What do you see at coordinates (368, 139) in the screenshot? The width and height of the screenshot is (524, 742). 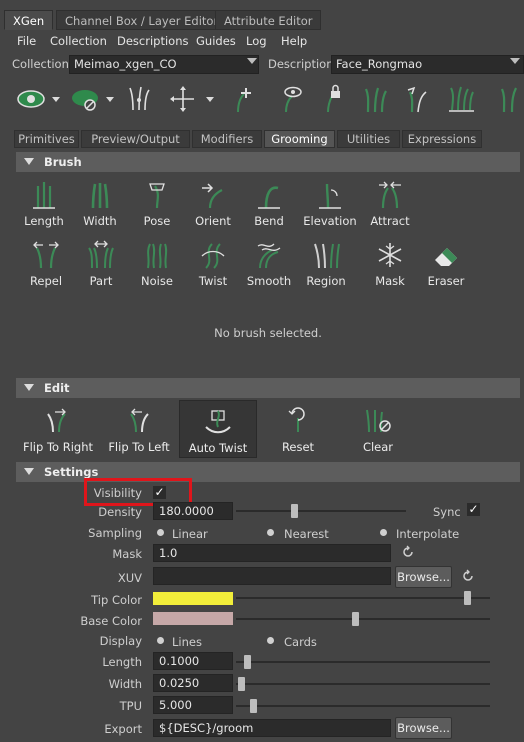 I see `tab-utilities: Utilities` at bounding box center [368, 139].